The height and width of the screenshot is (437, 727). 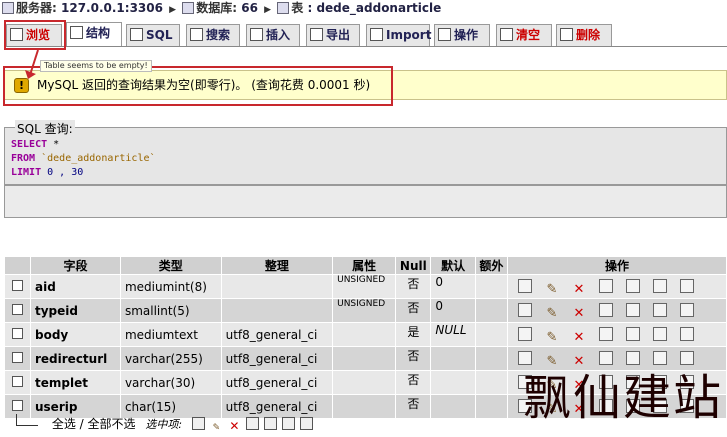 What do you see at coordinates (62, 172) in the screenshot?
I see `sql-limit-values: 0 , 30` at bounding box center [62, 172].